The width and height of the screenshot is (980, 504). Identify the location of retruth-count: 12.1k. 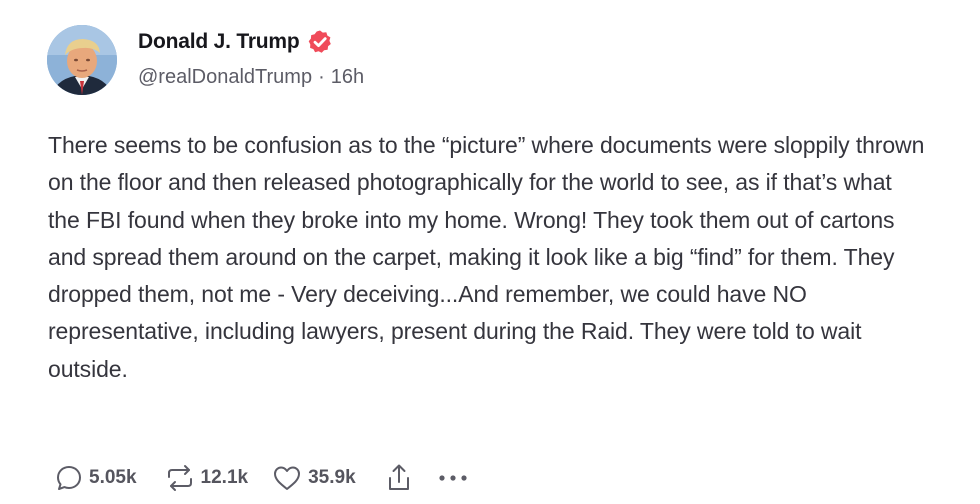
(224, 477).